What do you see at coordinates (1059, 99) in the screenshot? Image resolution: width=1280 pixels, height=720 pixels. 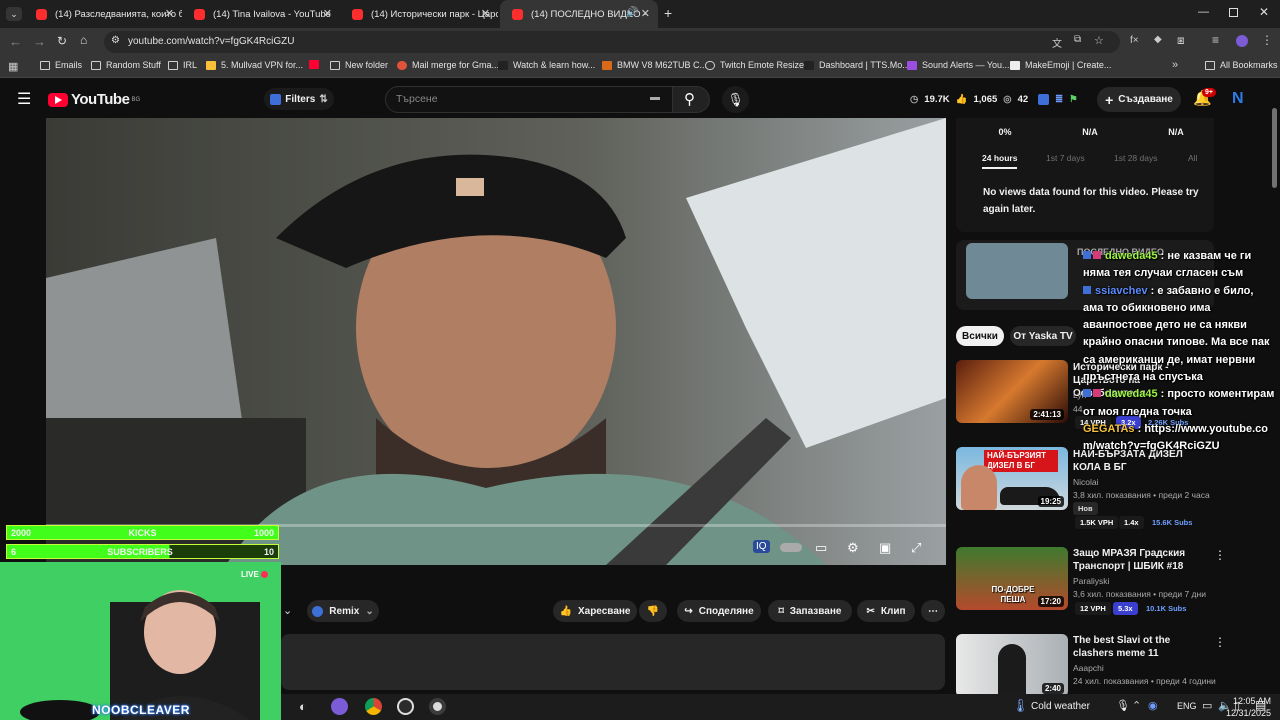 I see `list-icon: ≣` at bounding box center [1059, 99].